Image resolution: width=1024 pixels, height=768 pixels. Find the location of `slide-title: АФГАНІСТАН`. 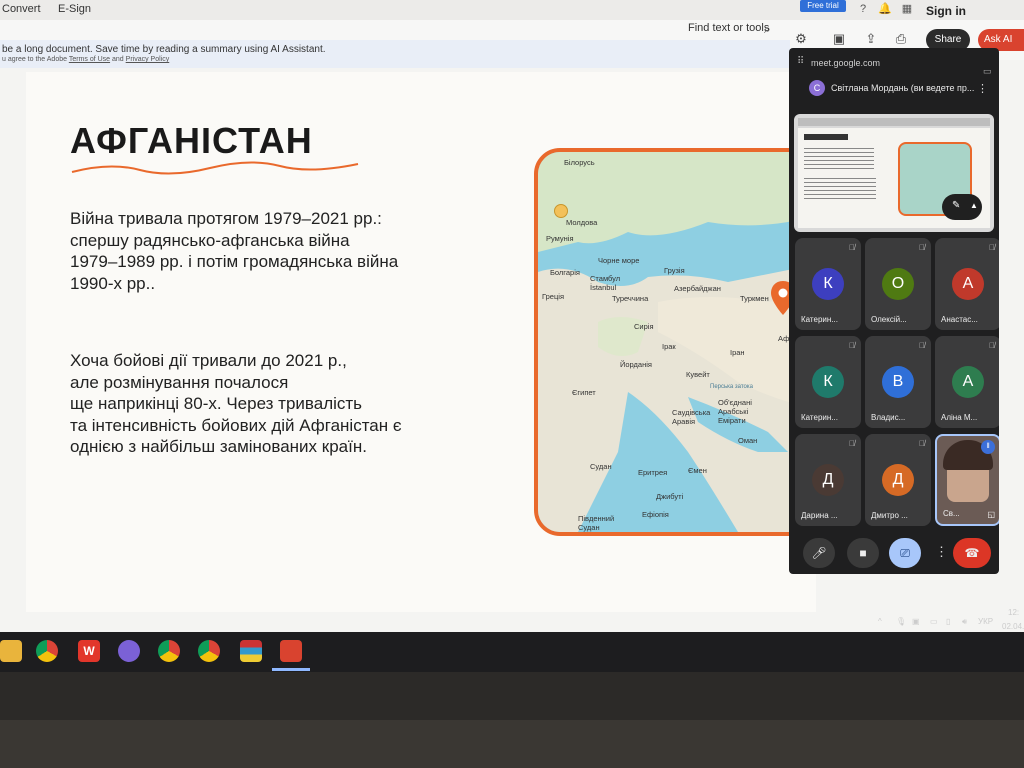

slide-title: АФГАНІСТАН is located at coordinates (191, 140).